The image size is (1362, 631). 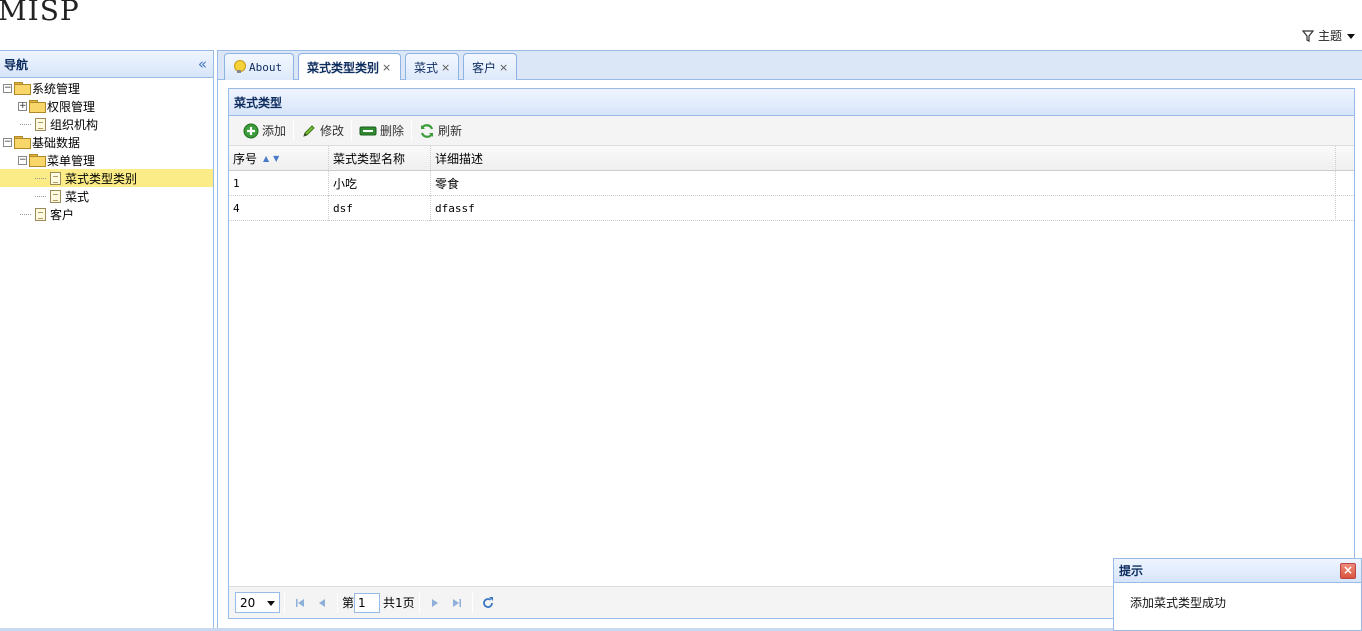 I want to click on nav-tree: − 系统管理 + 权限管理 组织机构 − 基础数据 − 菜单管理 菜式类型类别, so click(x=106, y=150).